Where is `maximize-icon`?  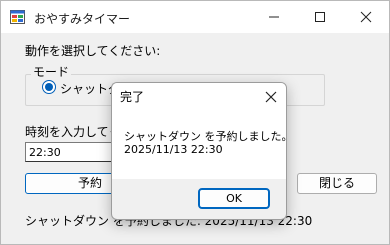 maximize-icon is located at coordinates (320, 17).